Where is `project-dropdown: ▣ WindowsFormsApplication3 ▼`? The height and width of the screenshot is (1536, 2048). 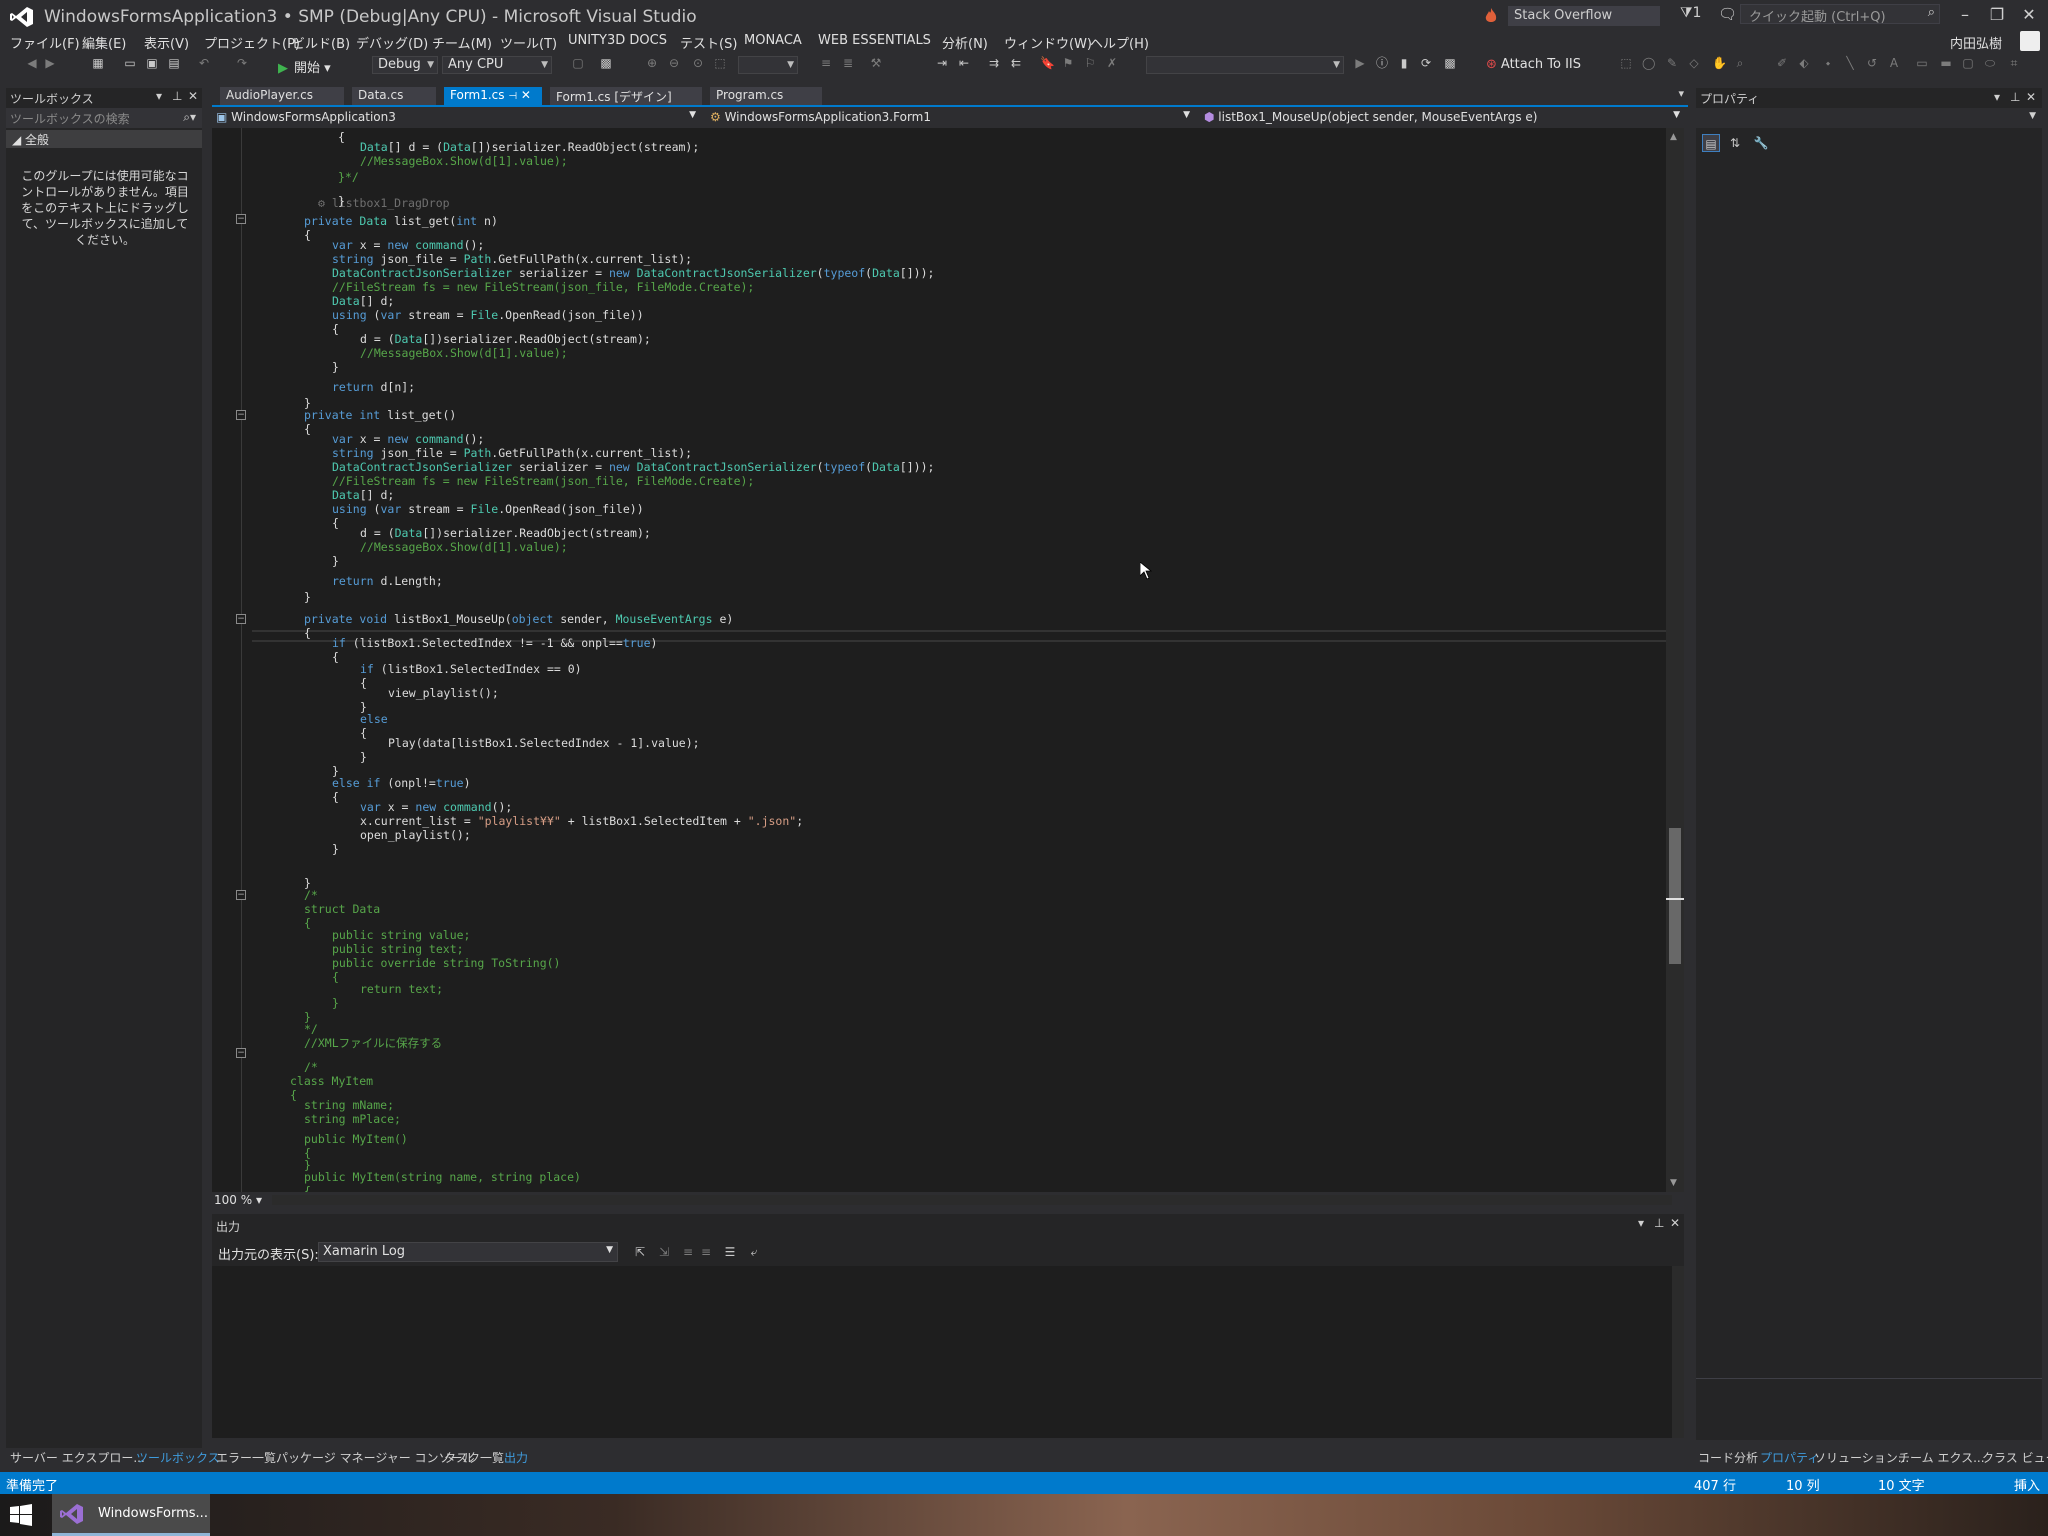
project-dropdown: ▣ WindowsFormsApplication3 ▼ is located at coordinates (457, 118).